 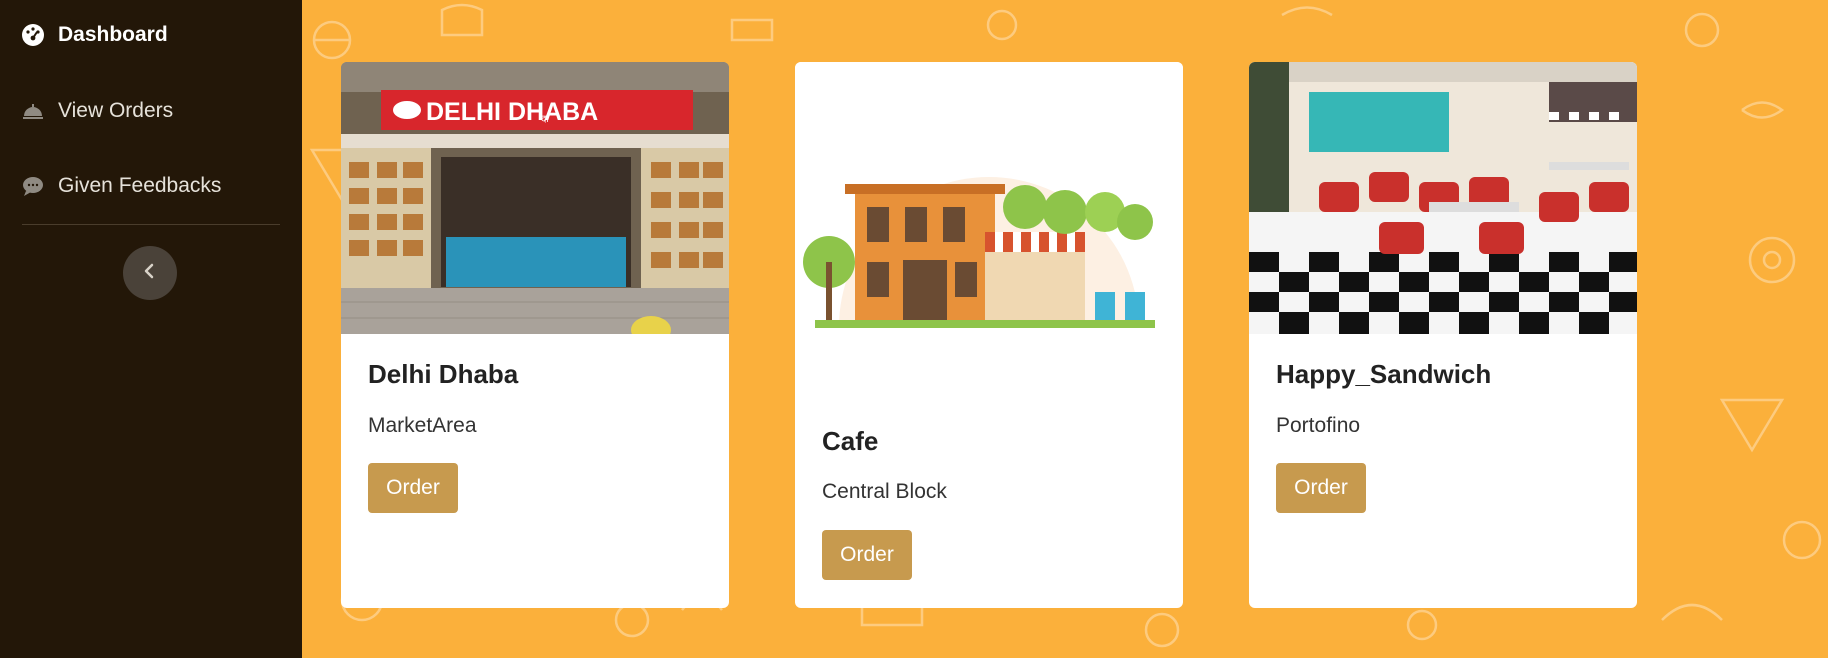 What do you see at coordinates (33, 35) in the screenshot?
I see `dashboard-gauge-icon` at bounding box center [33, 35].